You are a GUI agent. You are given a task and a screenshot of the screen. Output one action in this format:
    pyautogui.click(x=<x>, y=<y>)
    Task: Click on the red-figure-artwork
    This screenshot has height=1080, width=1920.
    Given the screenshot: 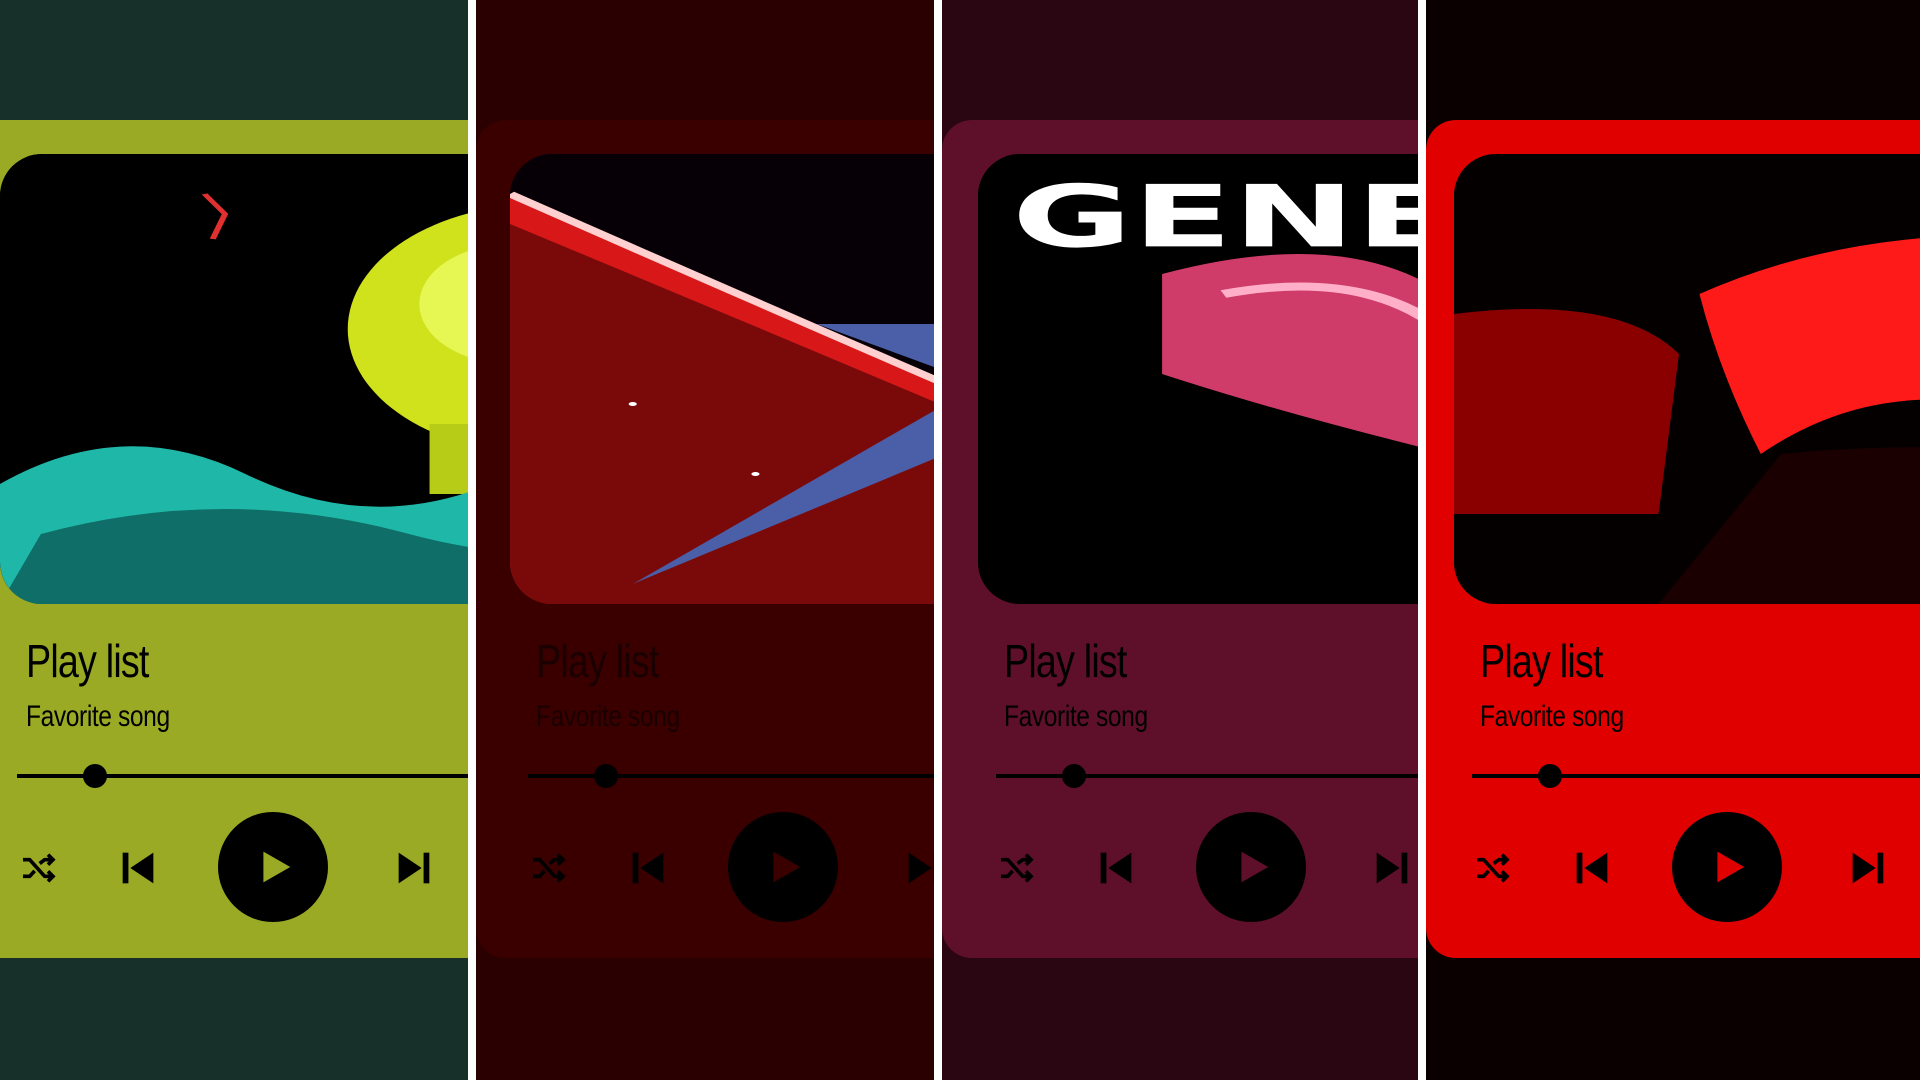 What is the action you would take?
    pyautogui.click(x=1687, y=379)
    